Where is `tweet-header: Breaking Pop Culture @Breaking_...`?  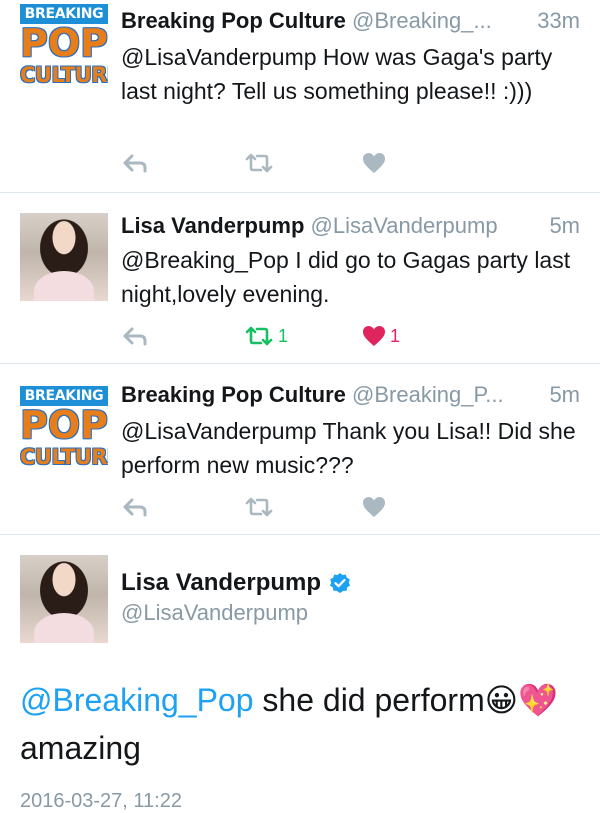 tweet-header: Breaking Pop Culture @Breaking_... is located at coordinates (350, 21).